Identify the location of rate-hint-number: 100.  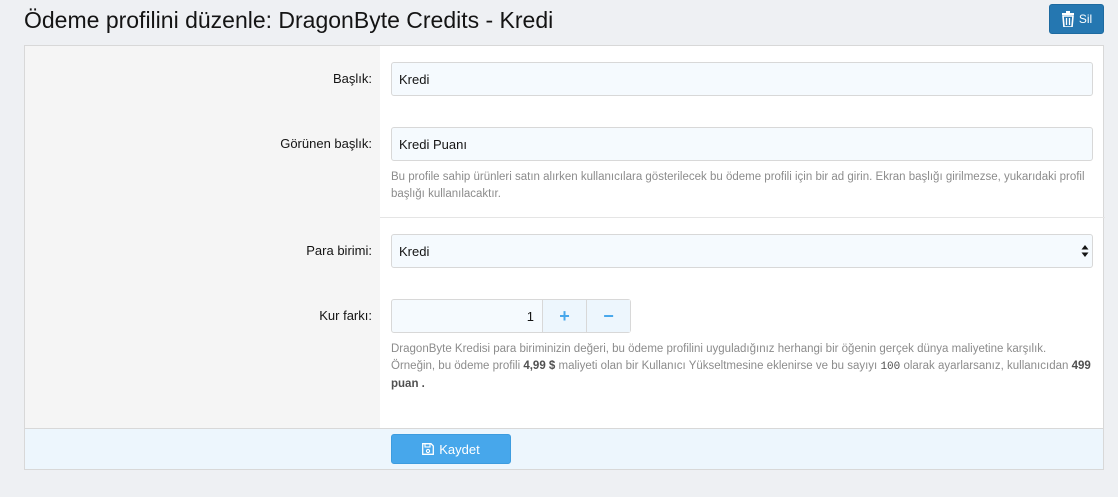
(890, 367).